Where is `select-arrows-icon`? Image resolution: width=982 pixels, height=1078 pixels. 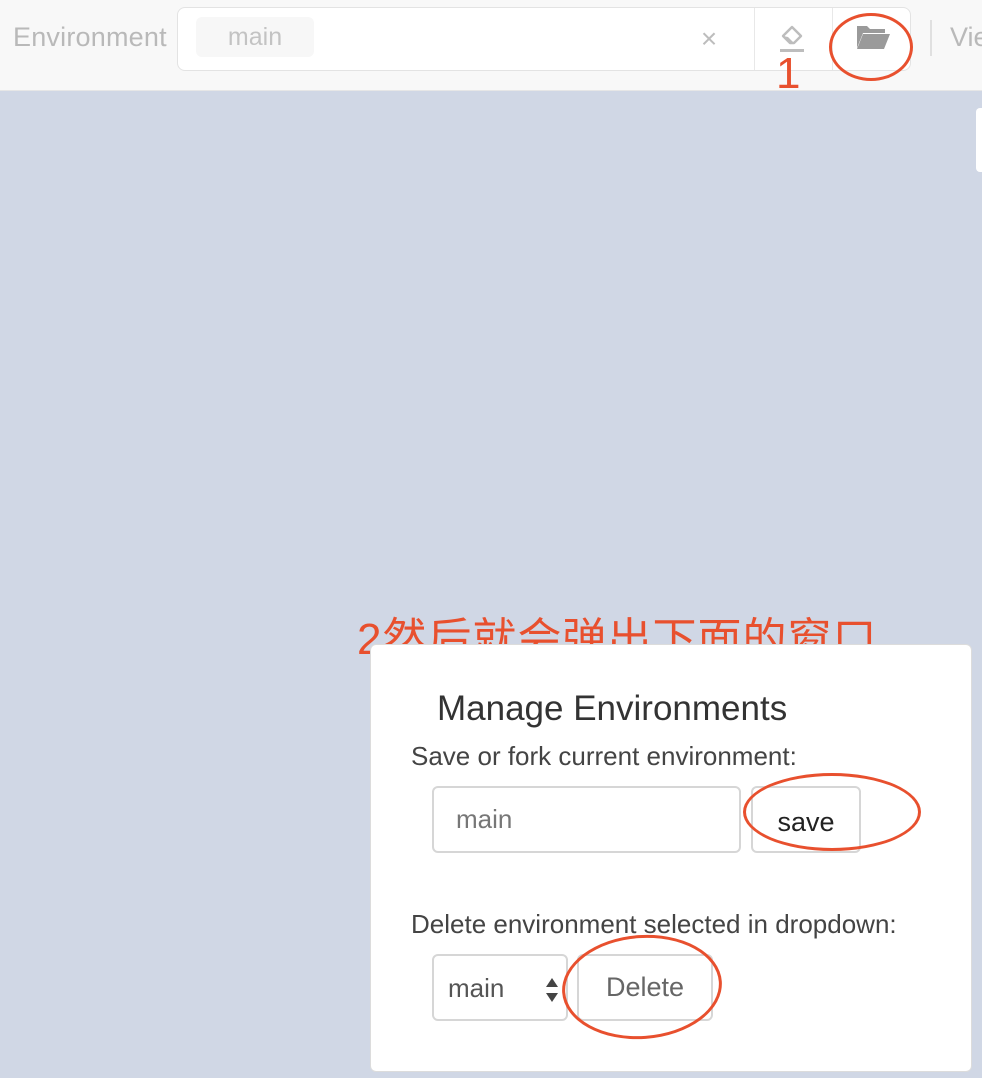
select-arrows-icon is located at coordinates (552, 990).